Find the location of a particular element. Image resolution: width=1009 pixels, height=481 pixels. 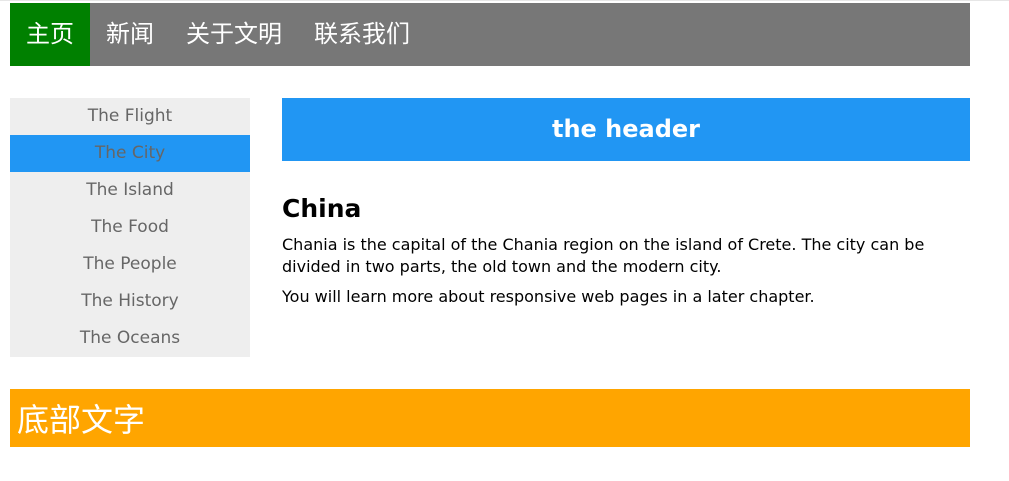

sidebar-item-flight: The Flight is located at coordinates (130, 116).